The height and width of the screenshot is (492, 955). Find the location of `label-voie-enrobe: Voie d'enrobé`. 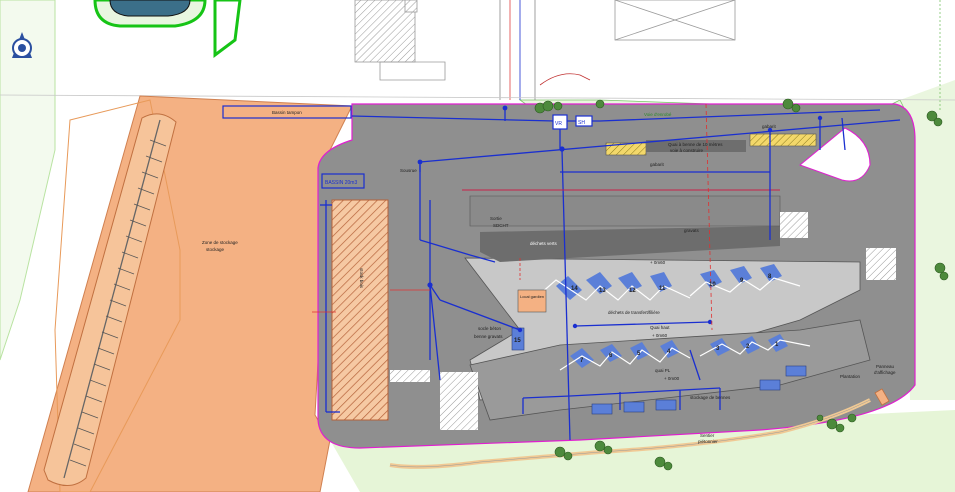

label-voie-enrobe: Voie d'enrobé is located at coordinates (658, 114).